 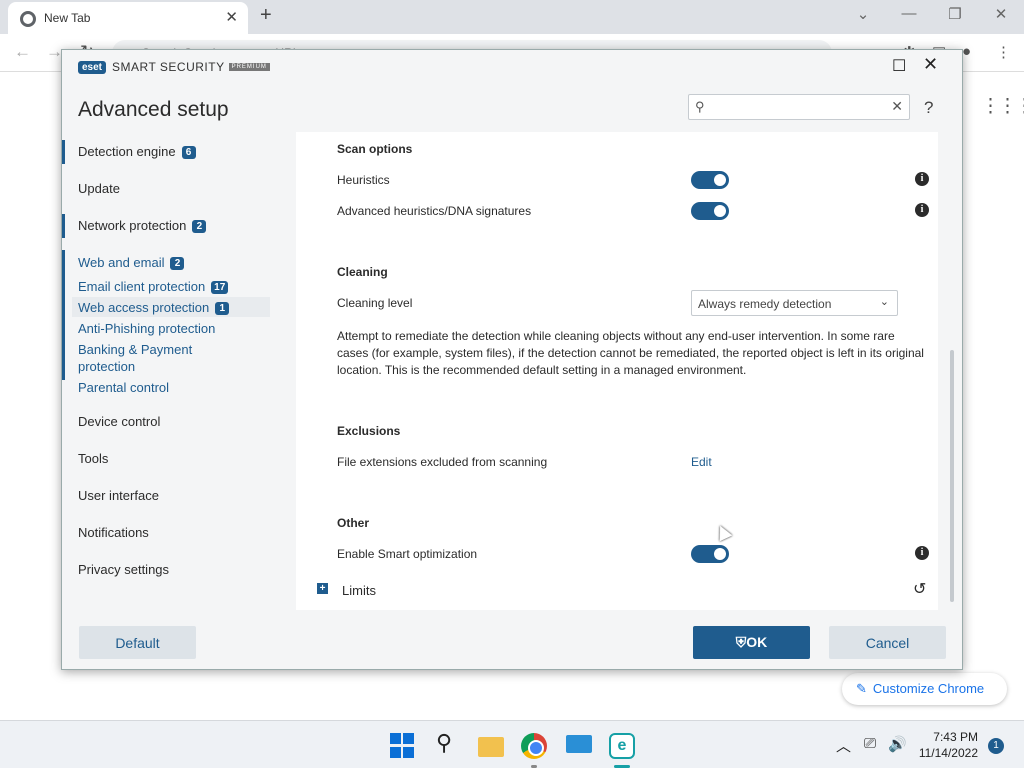 I want to click on limits-section-label: Limits, so click(x=359, y=590).